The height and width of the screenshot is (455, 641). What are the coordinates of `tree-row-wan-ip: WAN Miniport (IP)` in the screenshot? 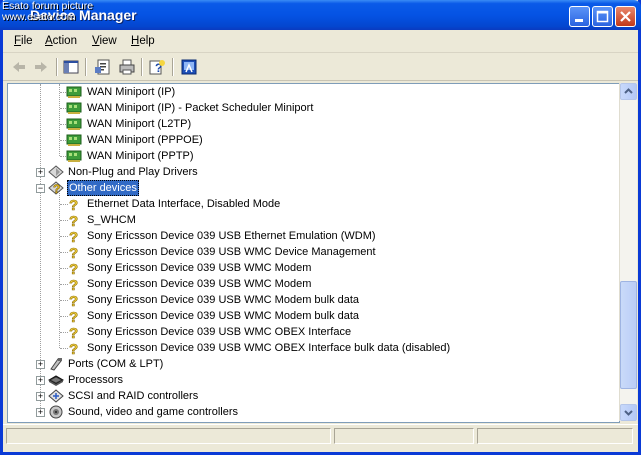 It's located at (308, 92).